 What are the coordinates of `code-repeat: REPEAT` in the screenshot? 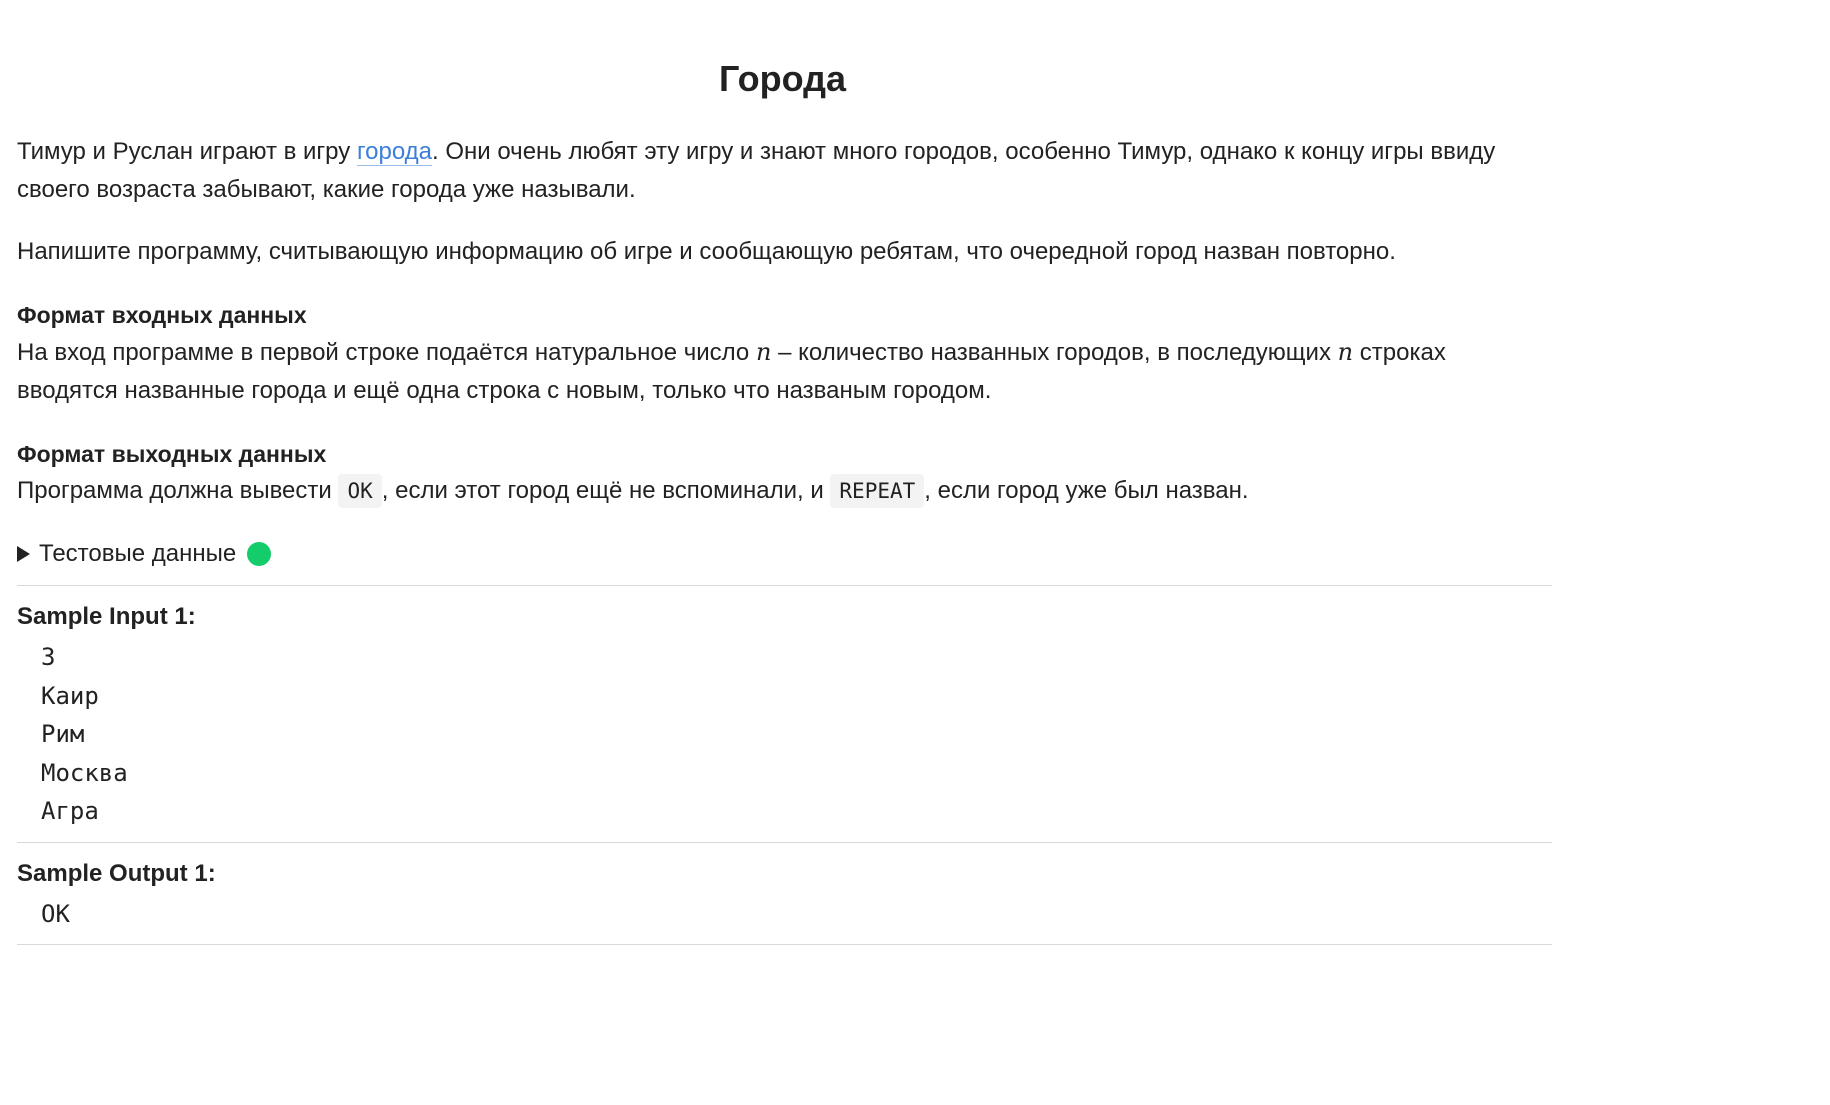 It's located at (877, 491).